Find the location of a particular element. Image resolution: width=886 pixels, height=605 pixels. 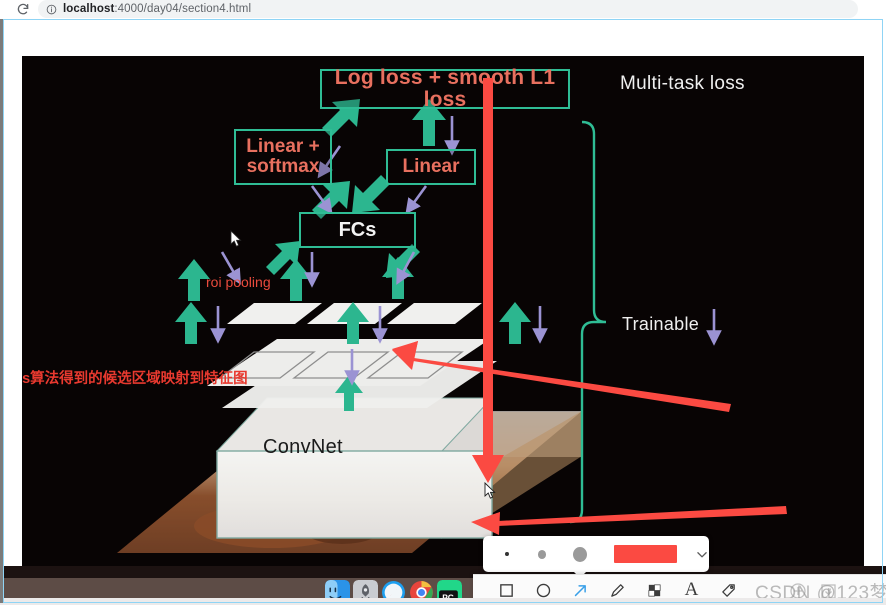

loss-box: Log loss + smooth L1 loss is located at coordinates (445, 88).